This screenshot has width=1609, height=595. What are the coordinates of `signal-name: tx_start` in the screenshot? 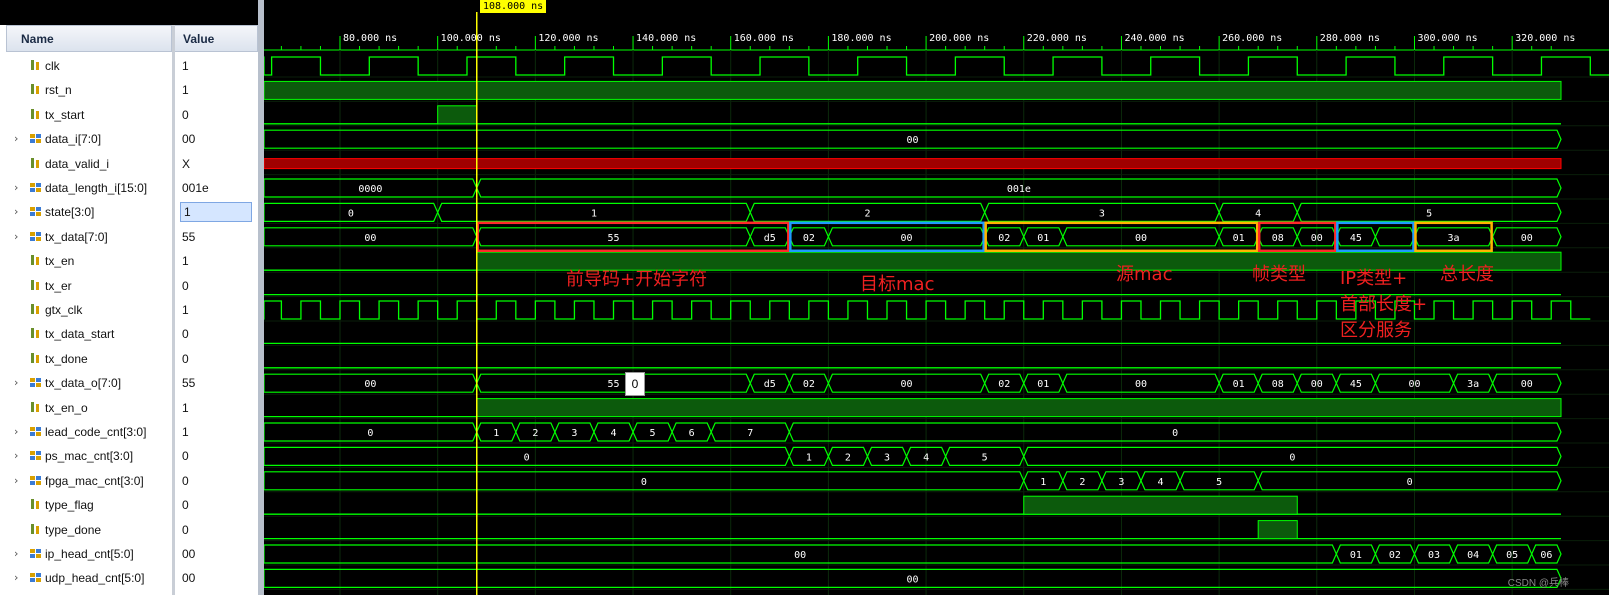 It's located at (65, 114).